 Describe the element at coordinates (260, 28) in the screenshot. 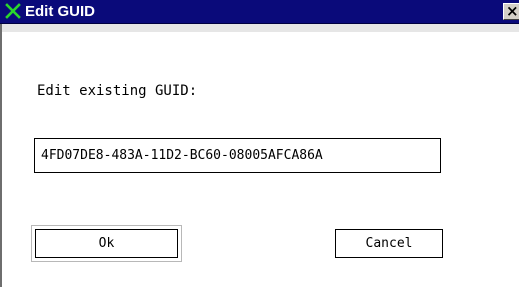

I see `menu-band` at that location.